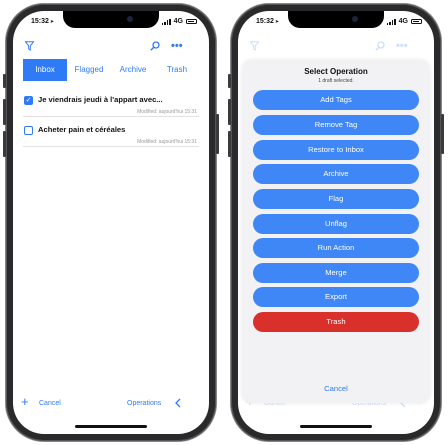  I want to click on remove-tag-button: Remove Tag, so click(336, 125).